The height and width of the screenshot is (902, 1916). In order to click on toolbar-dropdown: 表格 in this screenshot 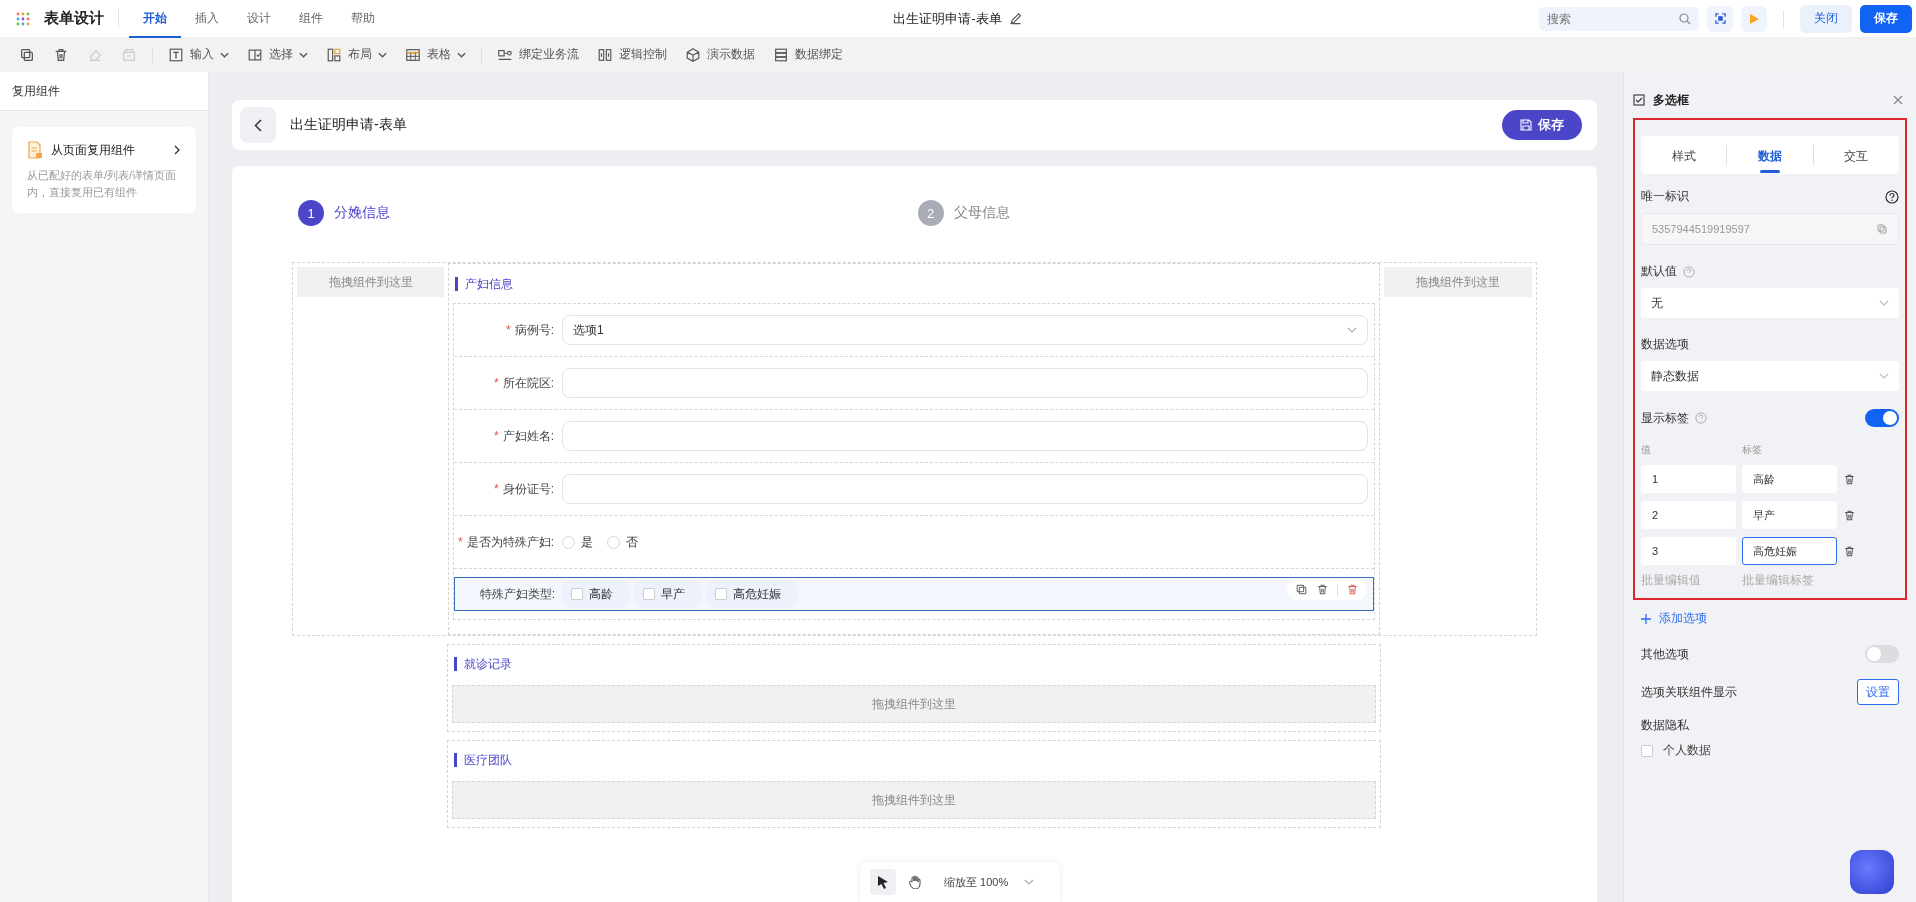, I will do `click(435, 54)`.